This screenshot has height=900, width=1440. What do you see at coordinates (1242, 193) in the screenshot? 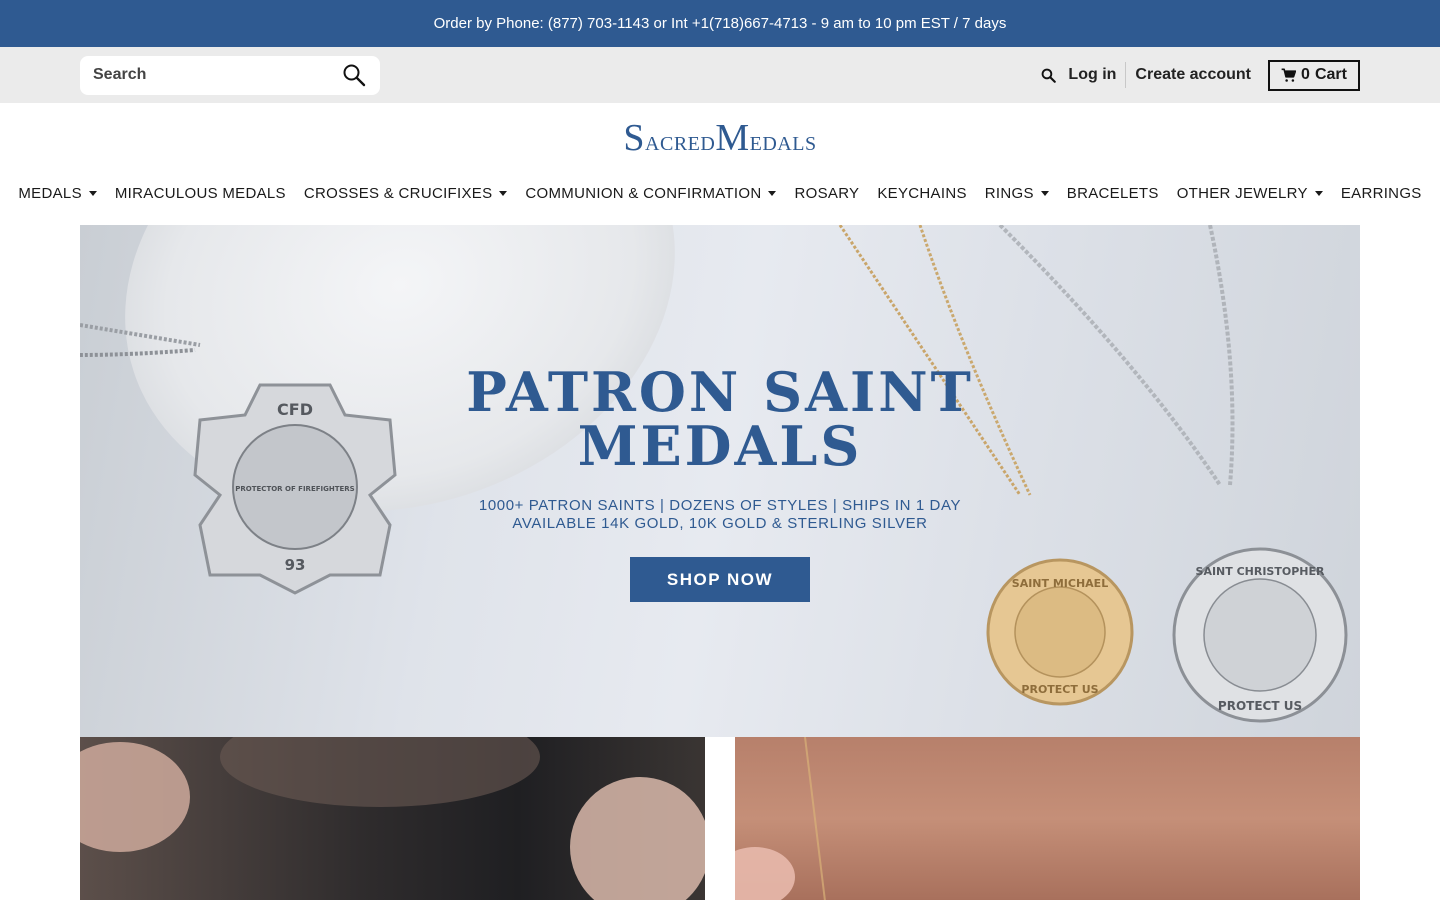
I see `nav-item-label: OTHER JEWELRY` at bounding box center [1242, 193].